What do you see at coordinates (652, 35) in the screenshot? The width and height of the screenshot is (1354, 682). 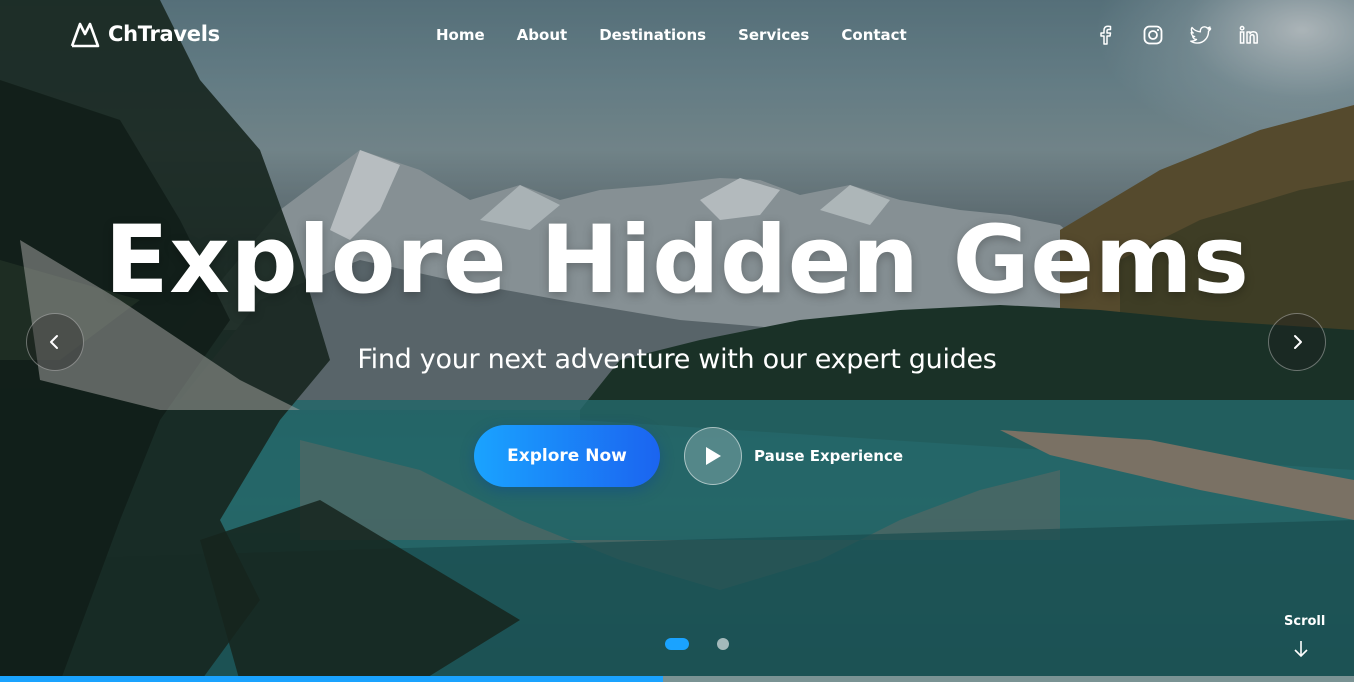 I see `nav-link-destinations: Destinations` at bounding box center [652, 35].